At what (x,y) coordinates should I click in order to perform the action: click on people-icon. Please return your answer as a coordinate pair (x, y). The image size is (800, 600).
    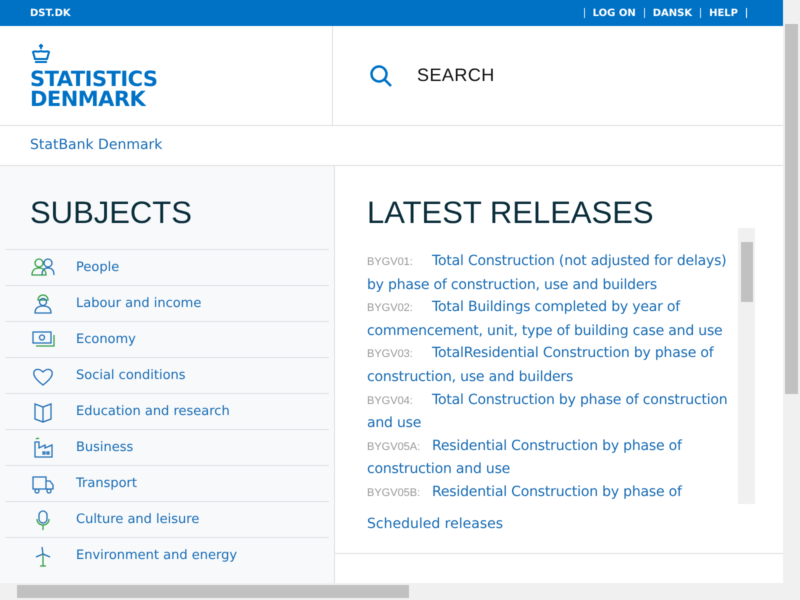
    Looking at the image, I should click on (43, 267).